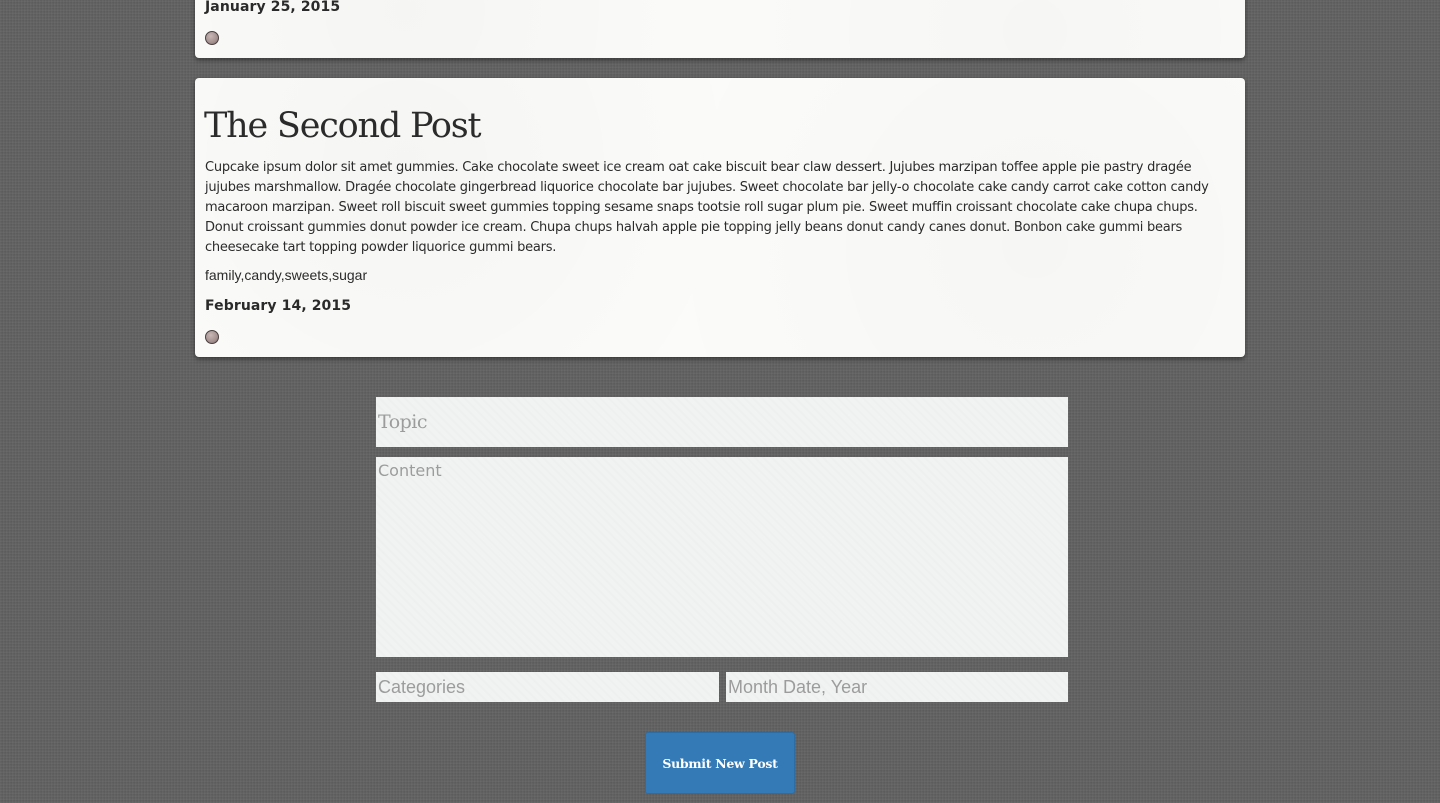 The height and width of the screenshot is (803, 1440). What do you see at coordinates (722, 557) in the screenshot?
I see `content-textarea` at bounding box center [722, 557].